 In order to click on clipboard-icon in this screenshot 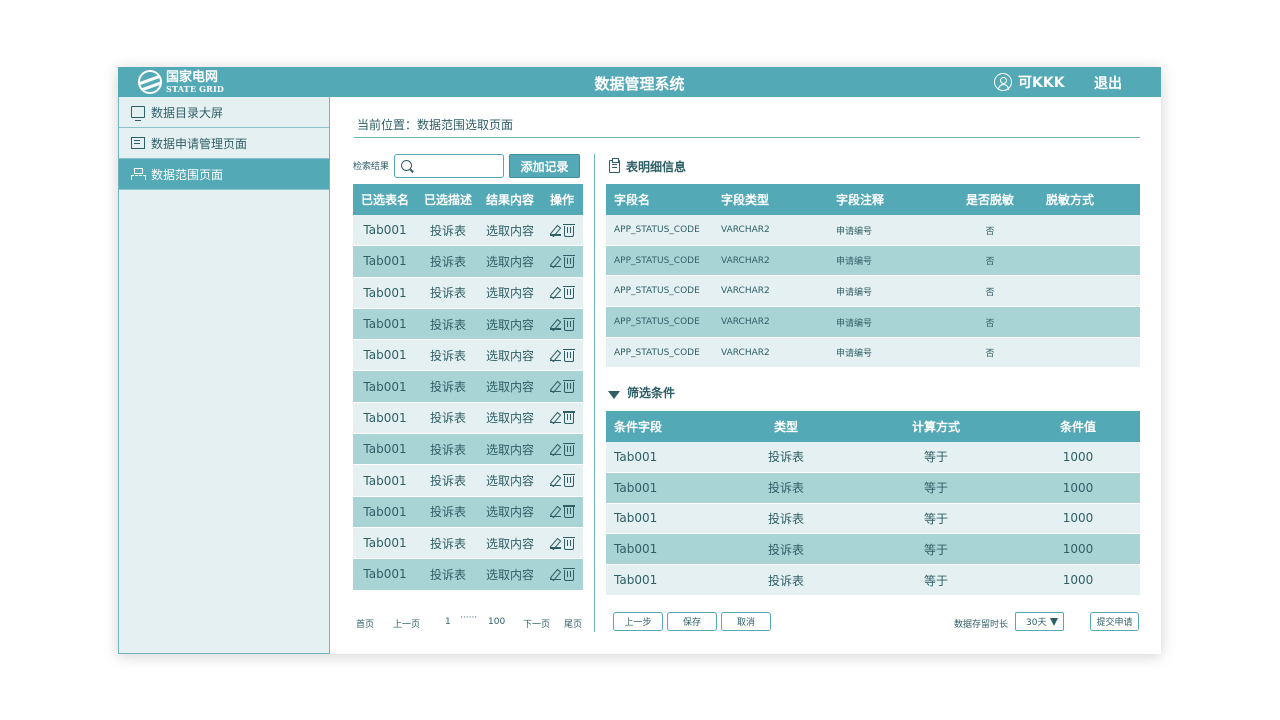, I will do `click(614, 165)`.